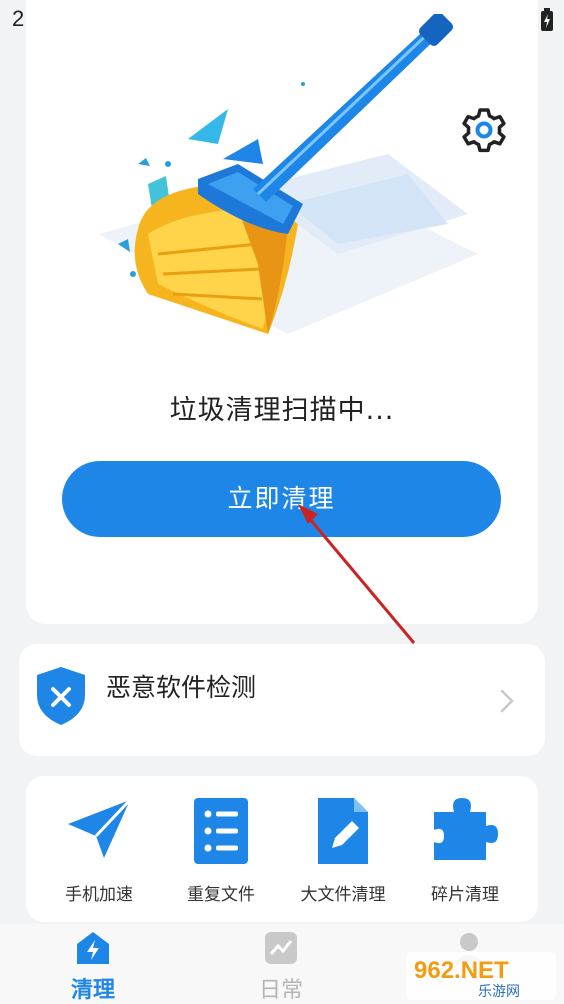  I want to click on nav-tab-daily: 日常, so click(281, 967).